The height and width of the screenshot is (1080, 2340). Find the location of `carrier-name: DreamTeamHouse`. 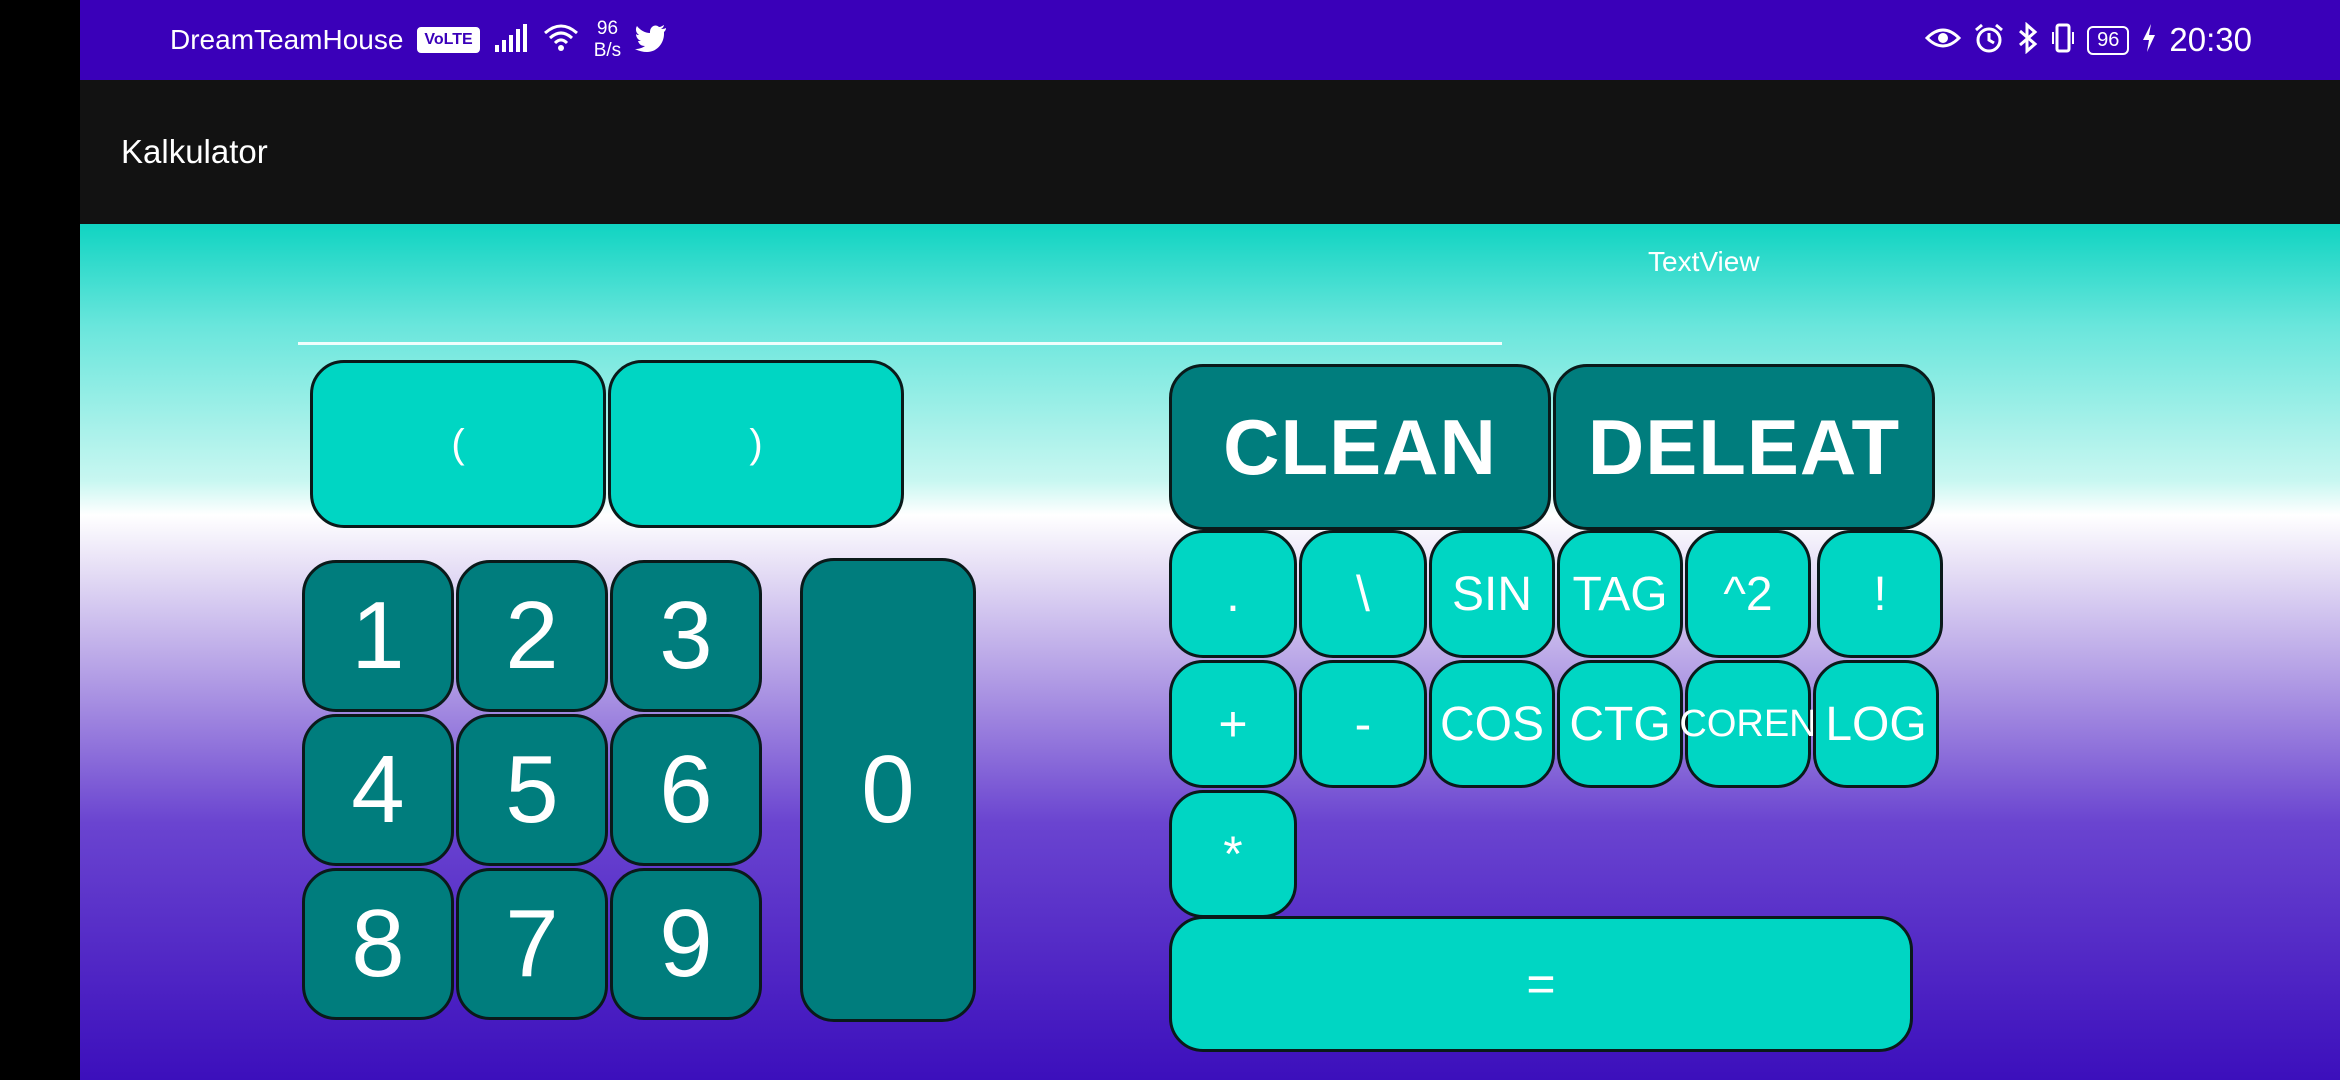

carrier-name: DreamTeamHouse is located at coordinates (287, 39).